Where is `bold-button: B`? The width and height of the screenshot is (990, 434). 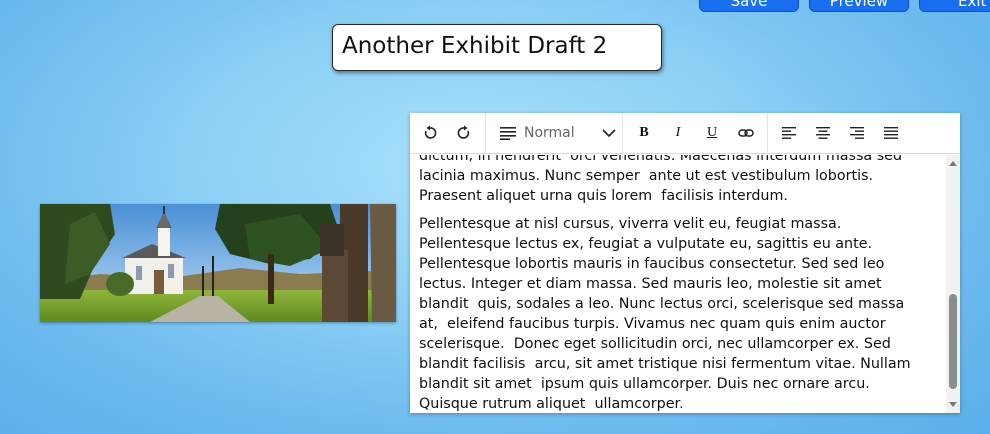
bold-button: B is located at coordinates (644, 133).